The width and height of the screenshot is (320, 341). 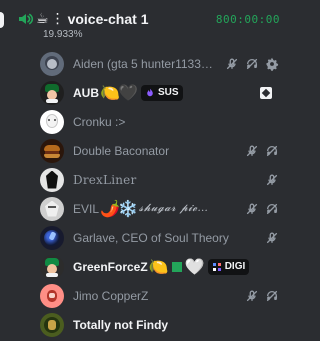 I want to click on member-name: EVIL, so click(x=86, y=208).